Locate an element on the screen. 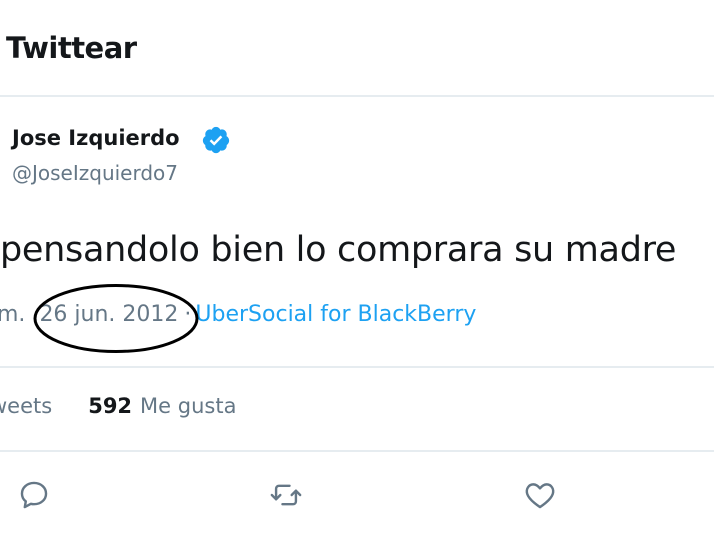 The width and height of the screenshot is (714, 535). like-icon is located at coordinates (540, 495).